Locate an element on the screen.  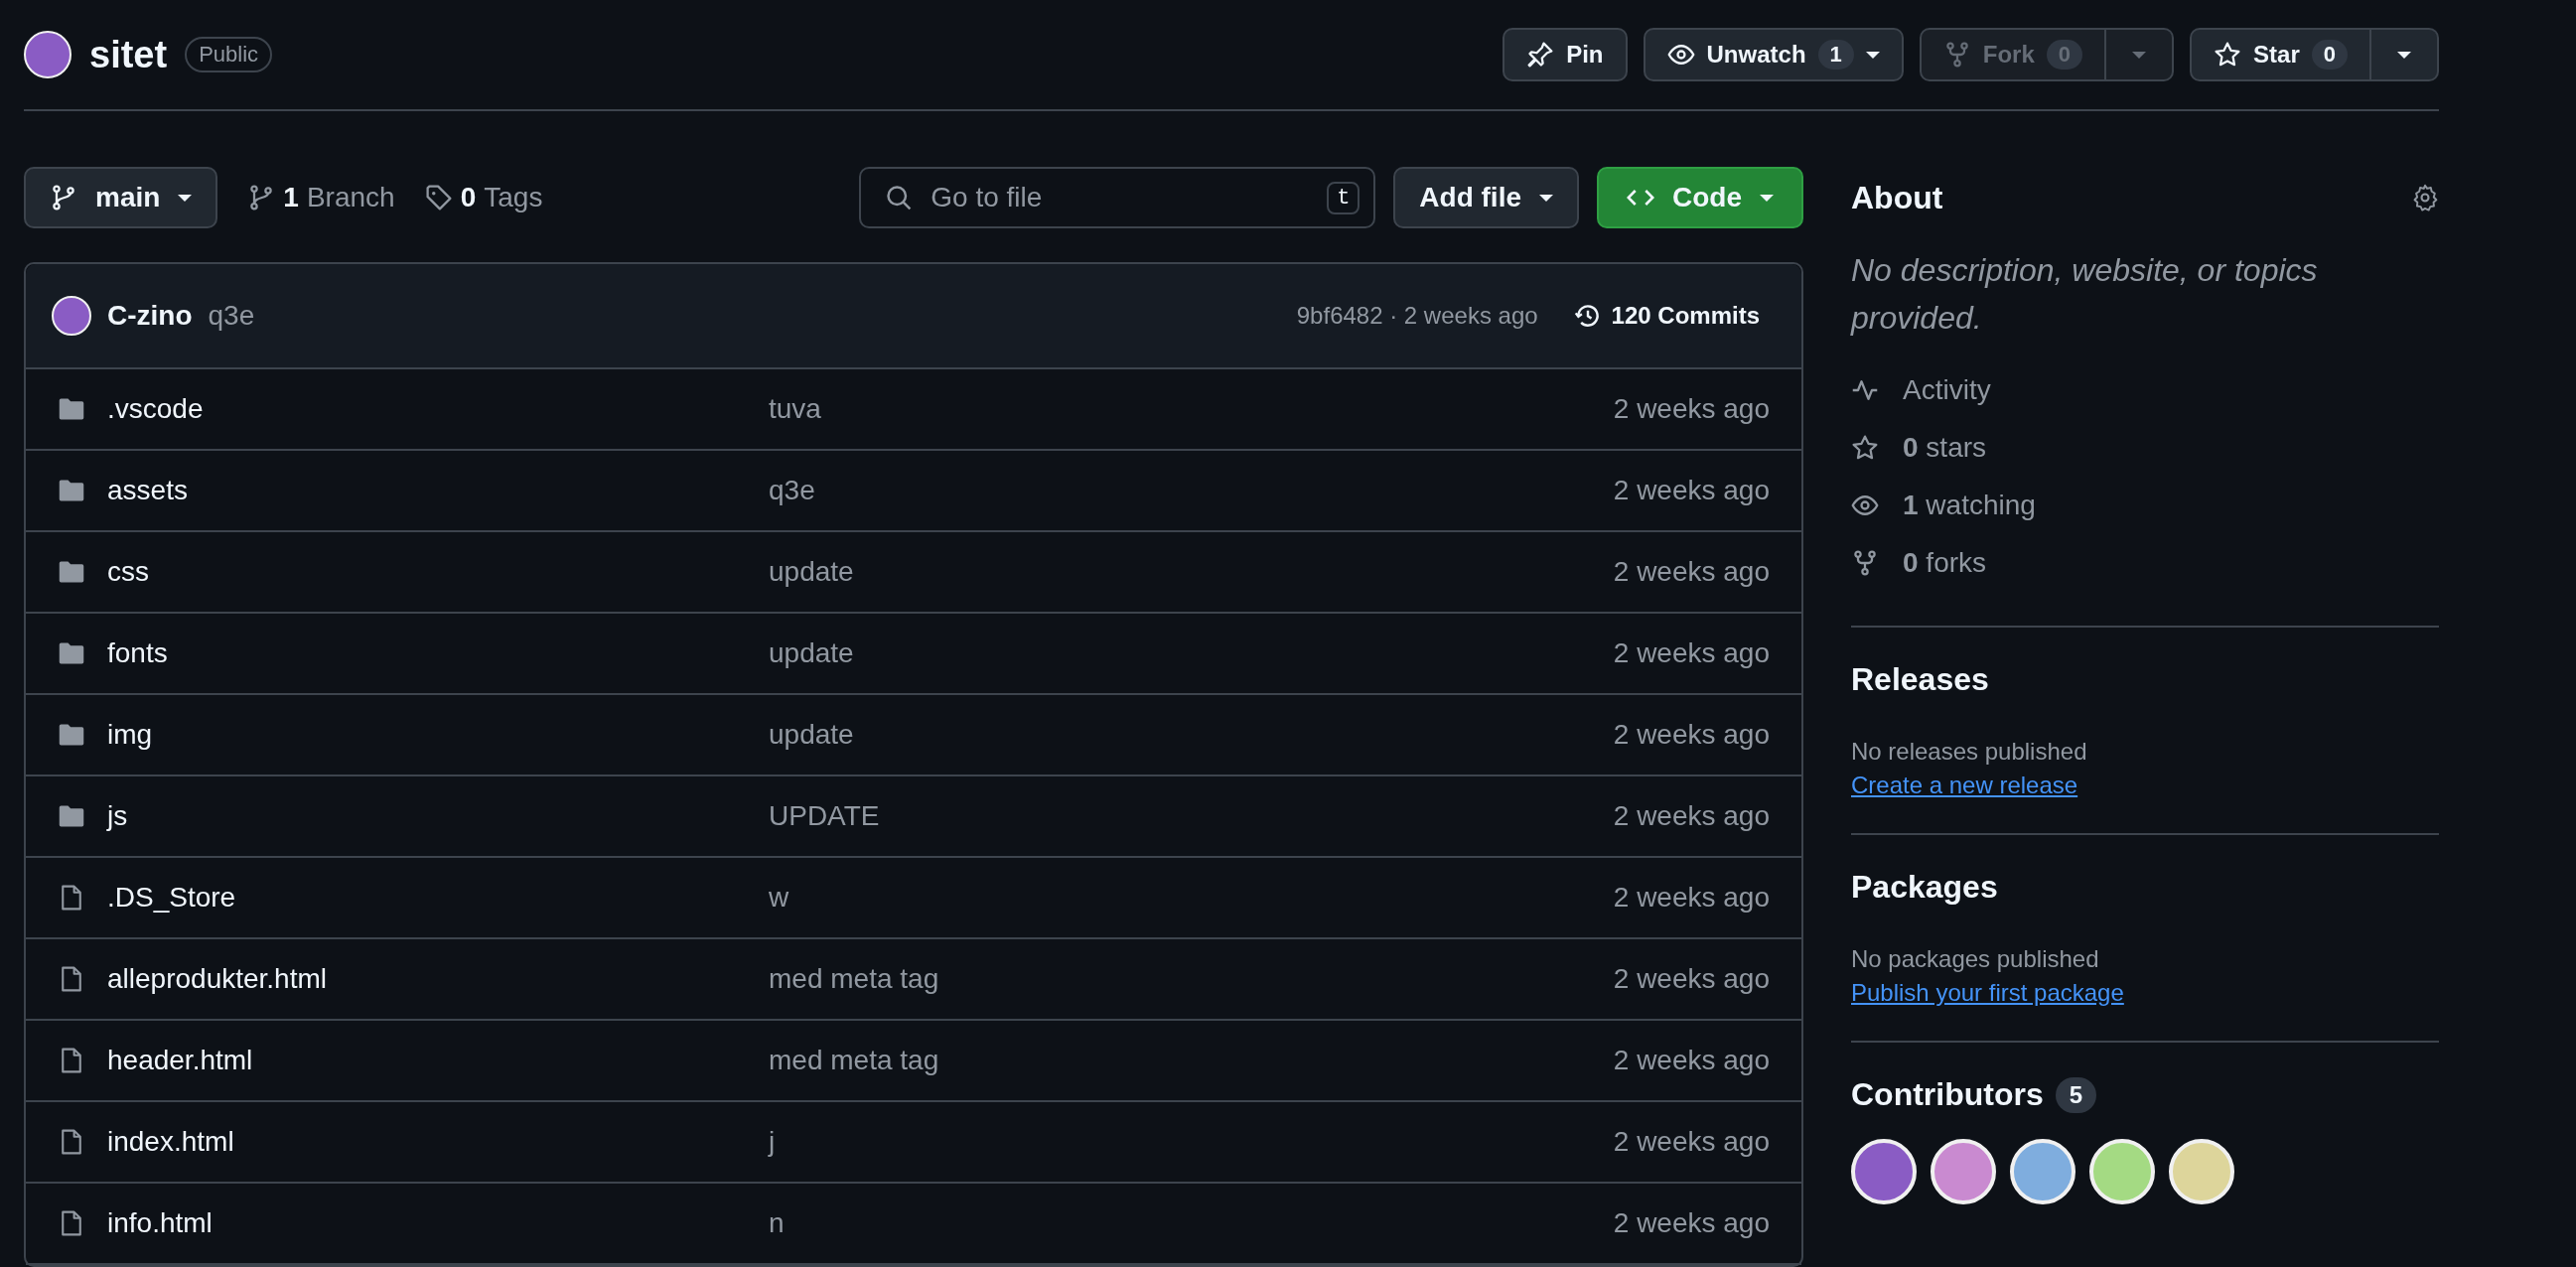
fork-icon is located at coordinates (1865, 563).